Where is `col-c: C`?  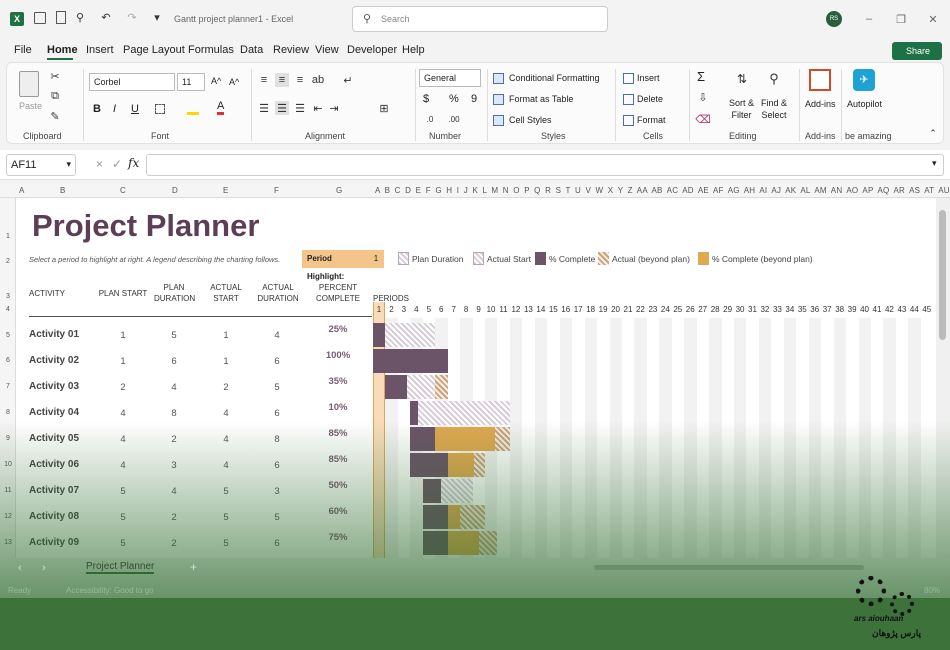 col-c: C is located at coordinates (123, 190).